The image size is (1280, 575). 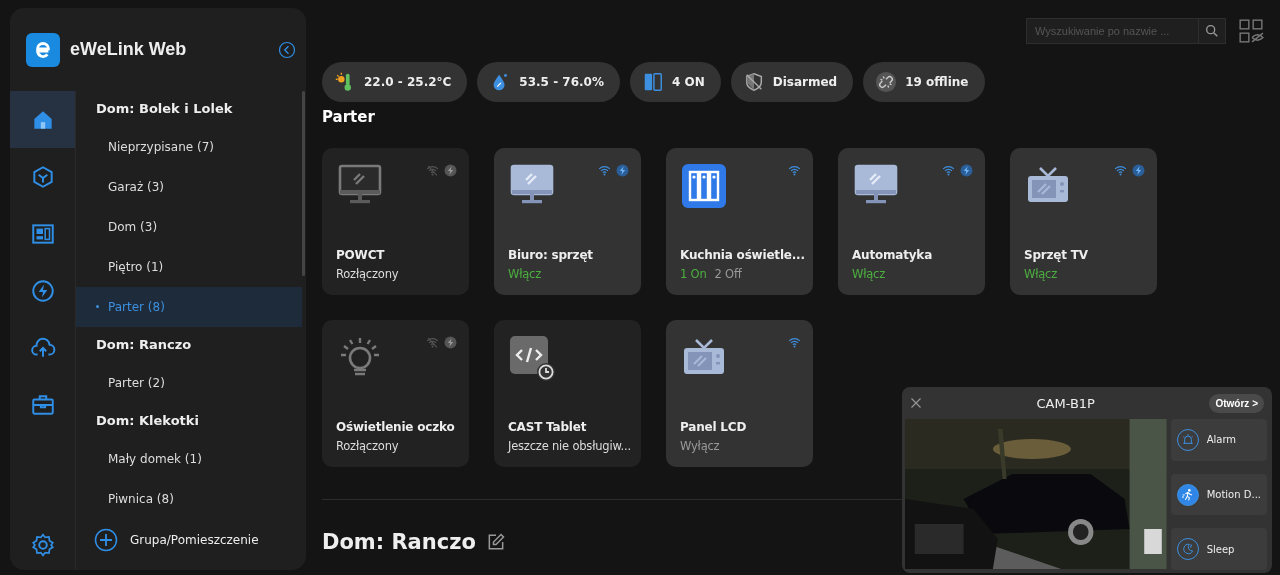 I want to click on device-card: Oświetlenie oczko Rozłączony, so click(x=395, y=393).